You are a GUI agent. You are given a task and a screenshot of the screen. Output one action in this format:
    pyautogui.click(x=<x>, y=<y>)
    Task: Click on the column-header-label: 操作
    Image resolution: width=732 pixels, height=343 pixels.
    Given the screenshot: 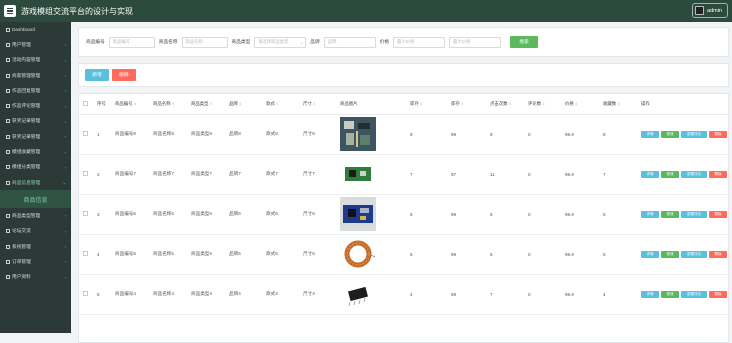 What is the action you would take?
    pyautogui.click(x=645, y=103)
    